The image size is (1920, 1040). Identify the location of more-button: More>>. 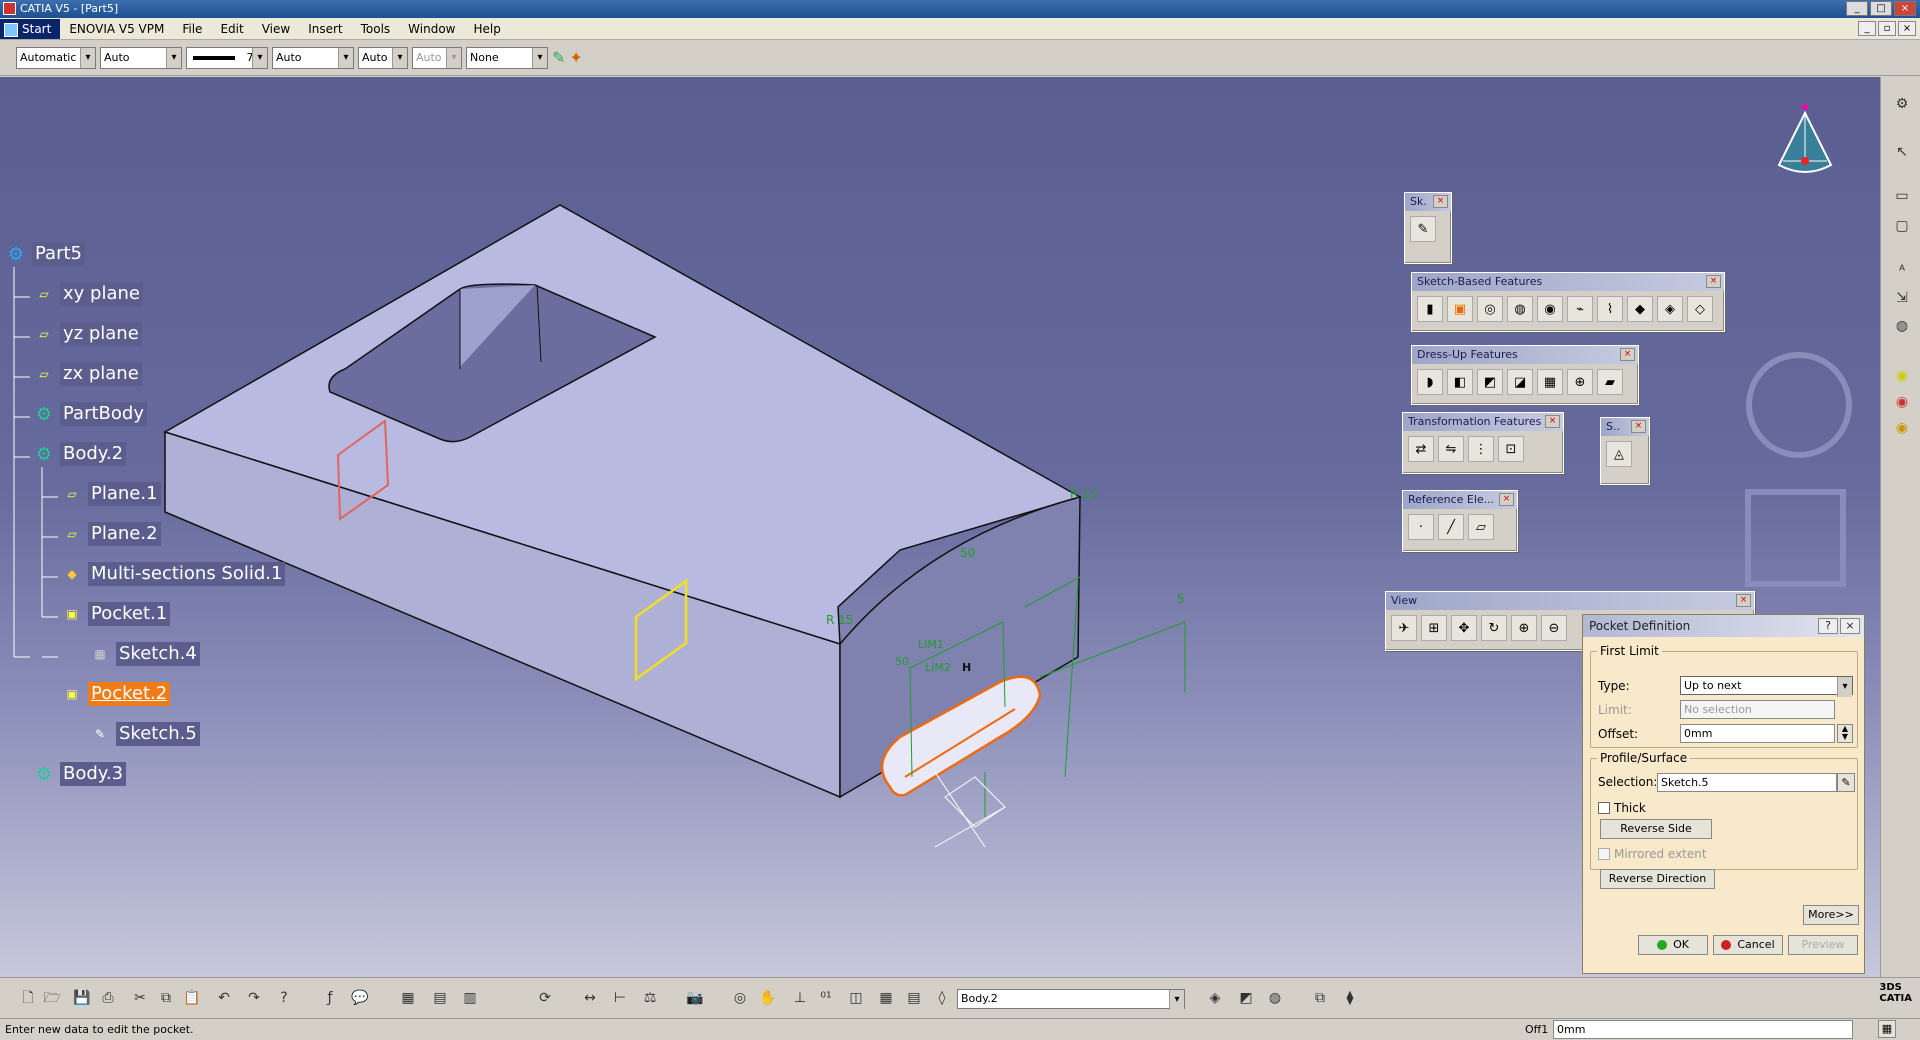
(1831, 915).